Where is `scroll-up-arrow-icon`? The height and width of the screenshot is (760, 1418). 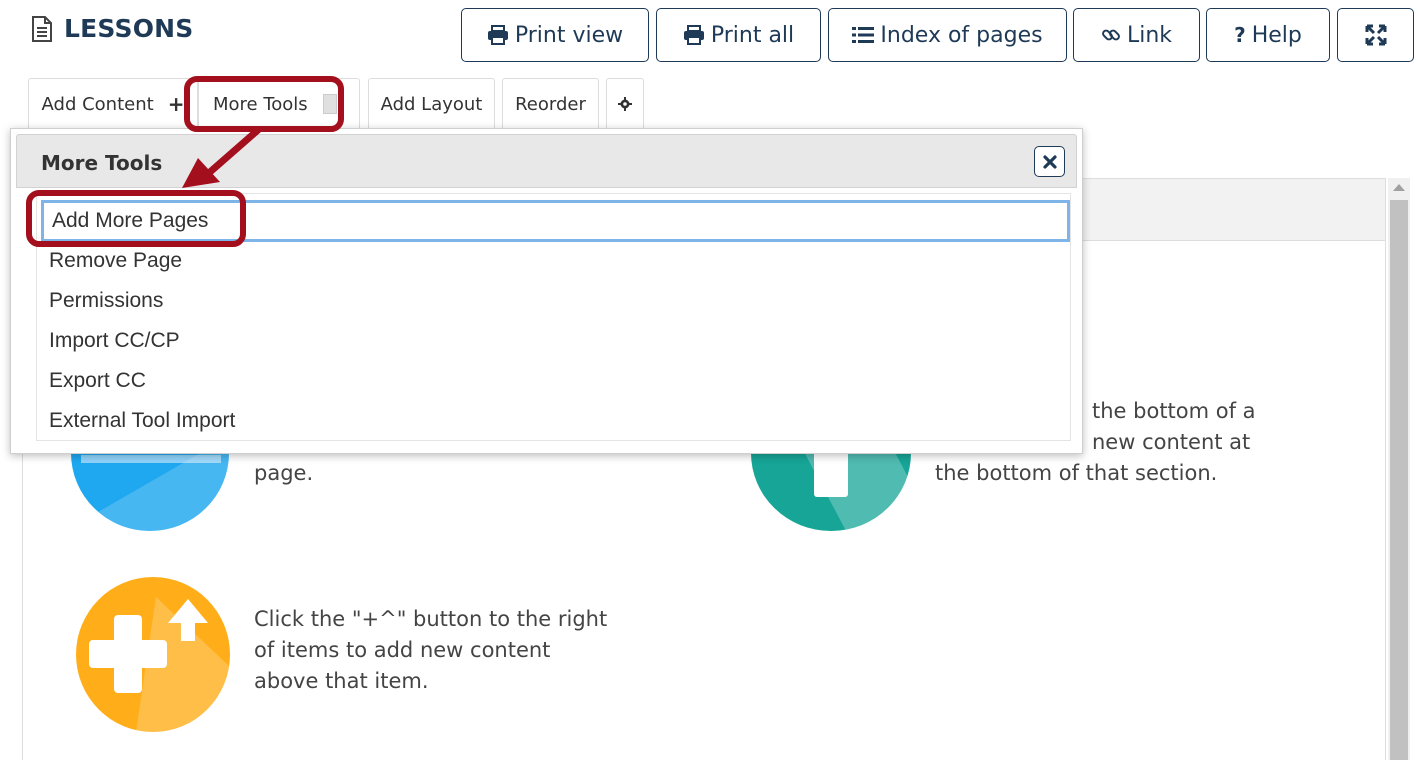
scroll-up-arrow-icon is located at coordinates (1399, 187).